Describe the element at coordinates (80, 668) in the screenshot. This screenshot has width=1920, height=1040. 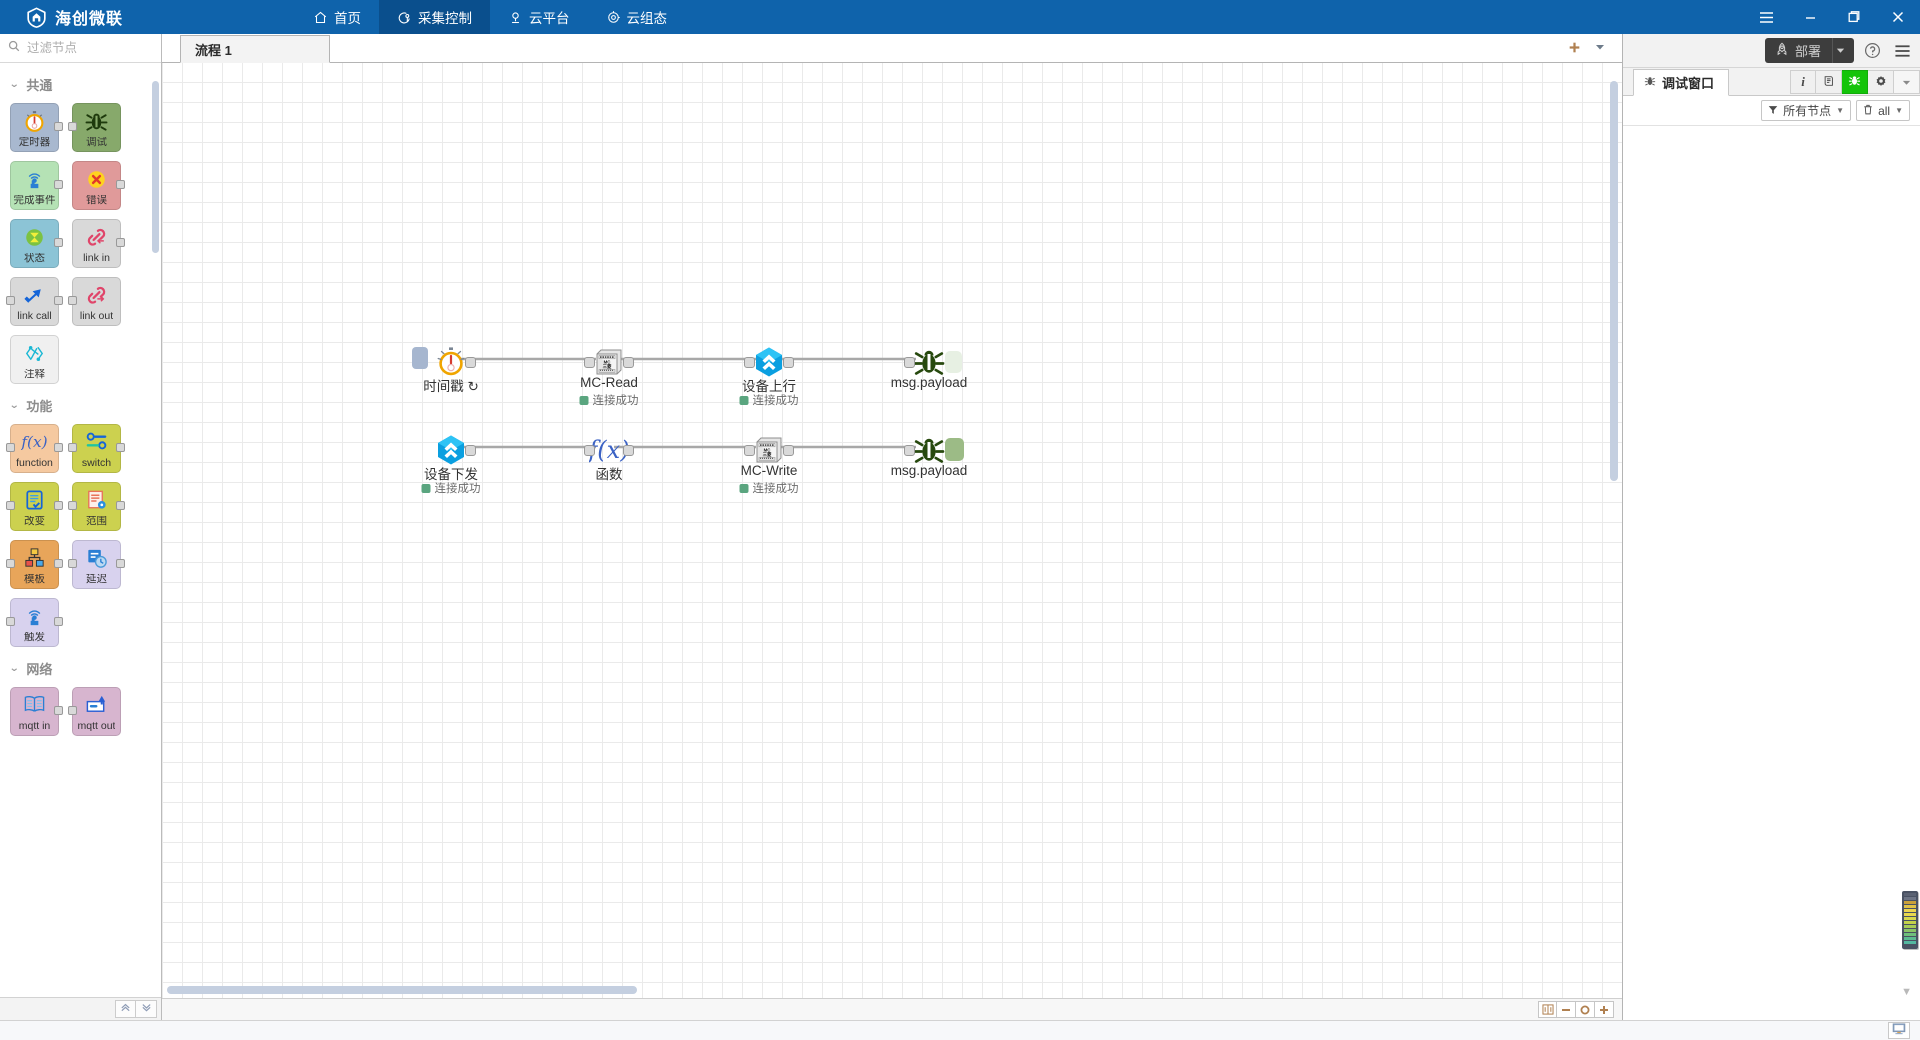
I see `palette-category-network: ⌄ 网络` at that location.